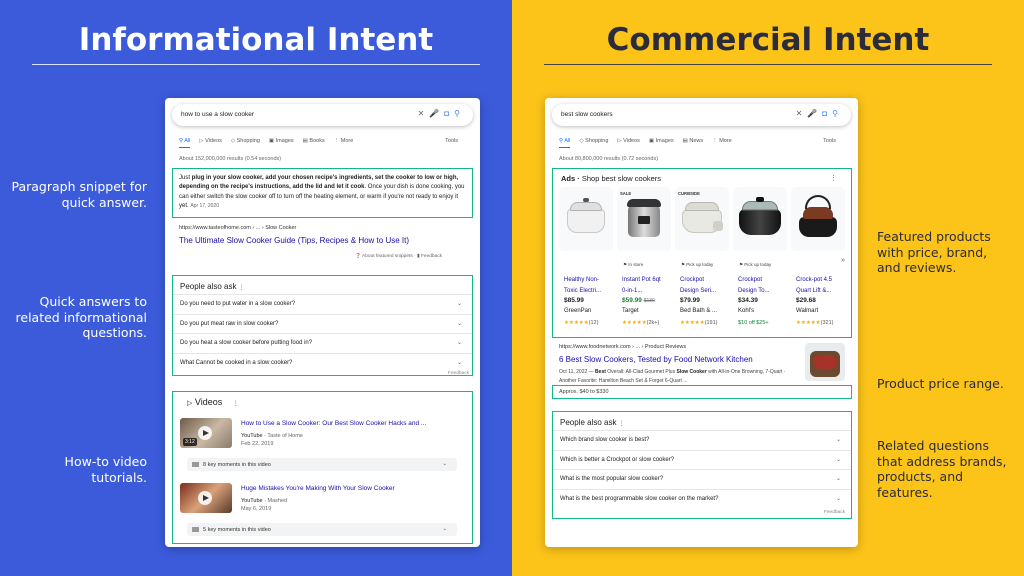  What do you see at coordinates (825, 362) in the screenshot?
I see `result-thumbnail` at bounding box center [825, 362].